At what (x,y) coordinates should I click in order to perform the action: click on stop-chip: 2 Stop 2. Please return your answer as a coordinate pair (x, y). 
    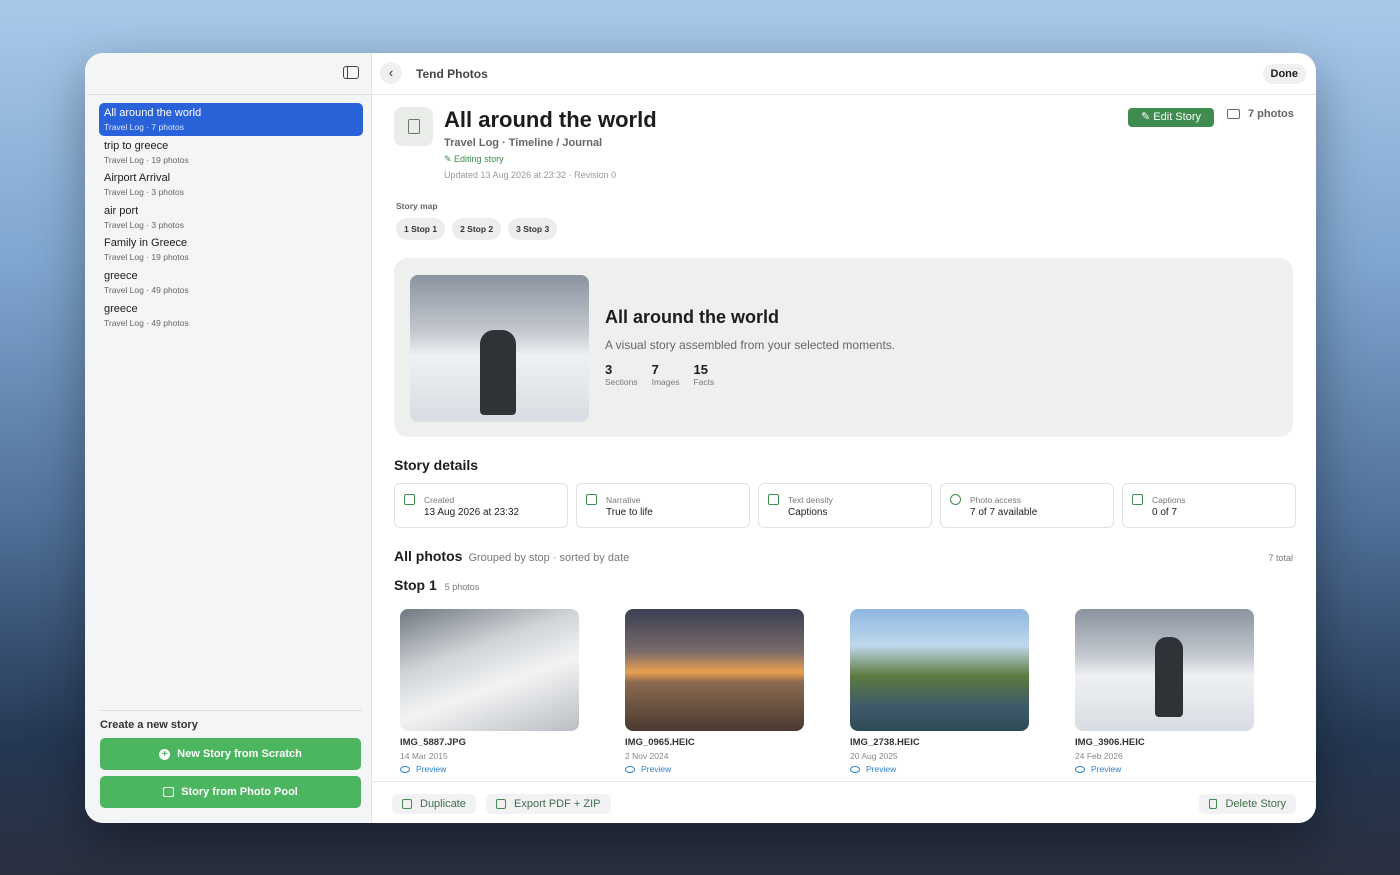
    Looking at the image, I should click on (477, 229).